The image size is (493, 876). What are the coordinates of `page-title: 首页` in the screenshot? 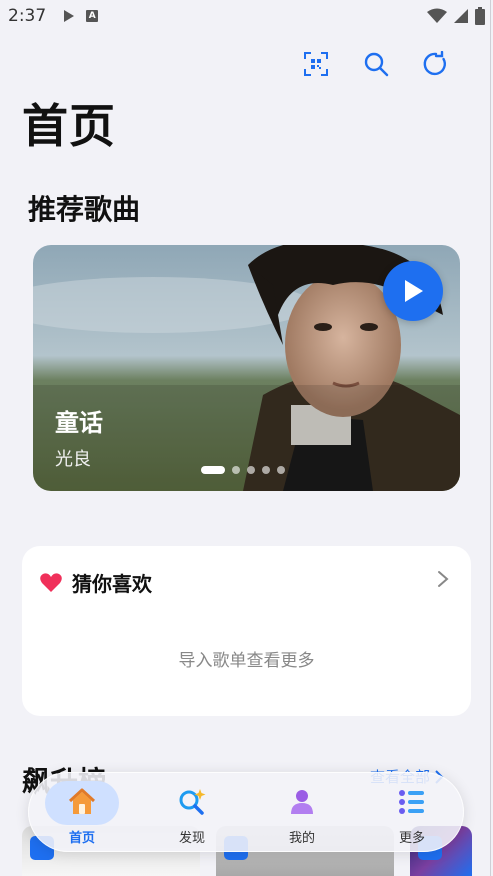 It's located at (69, 126).